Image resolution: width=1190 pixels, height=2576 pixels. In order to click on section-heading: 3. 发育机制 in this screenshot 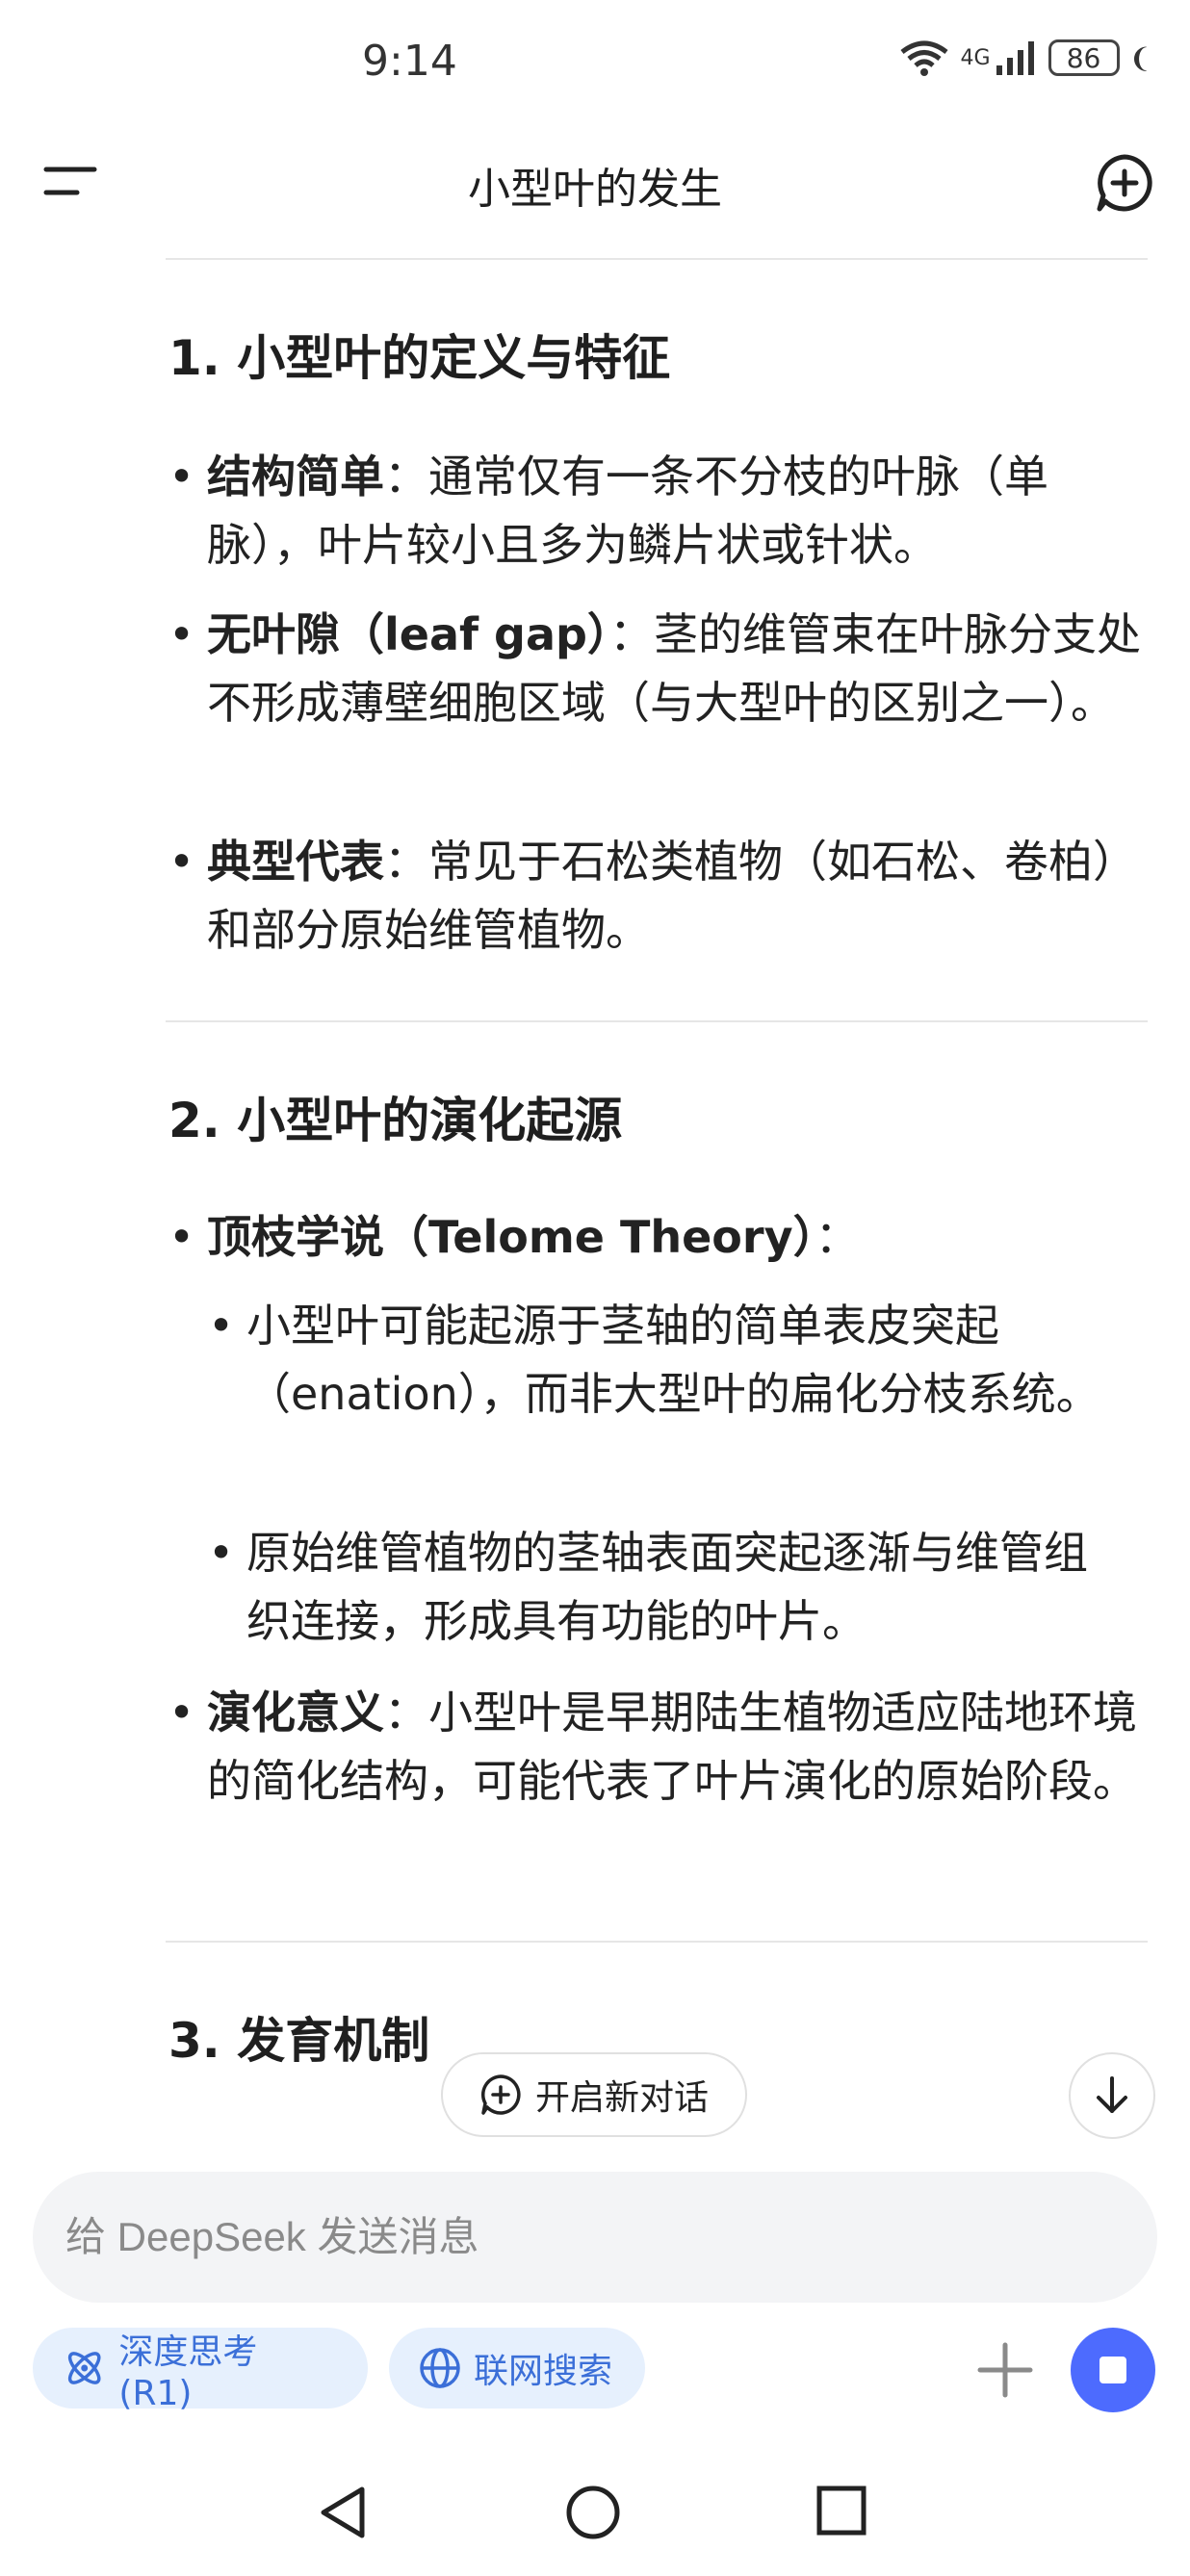, I will do `click(299, 2041)`.